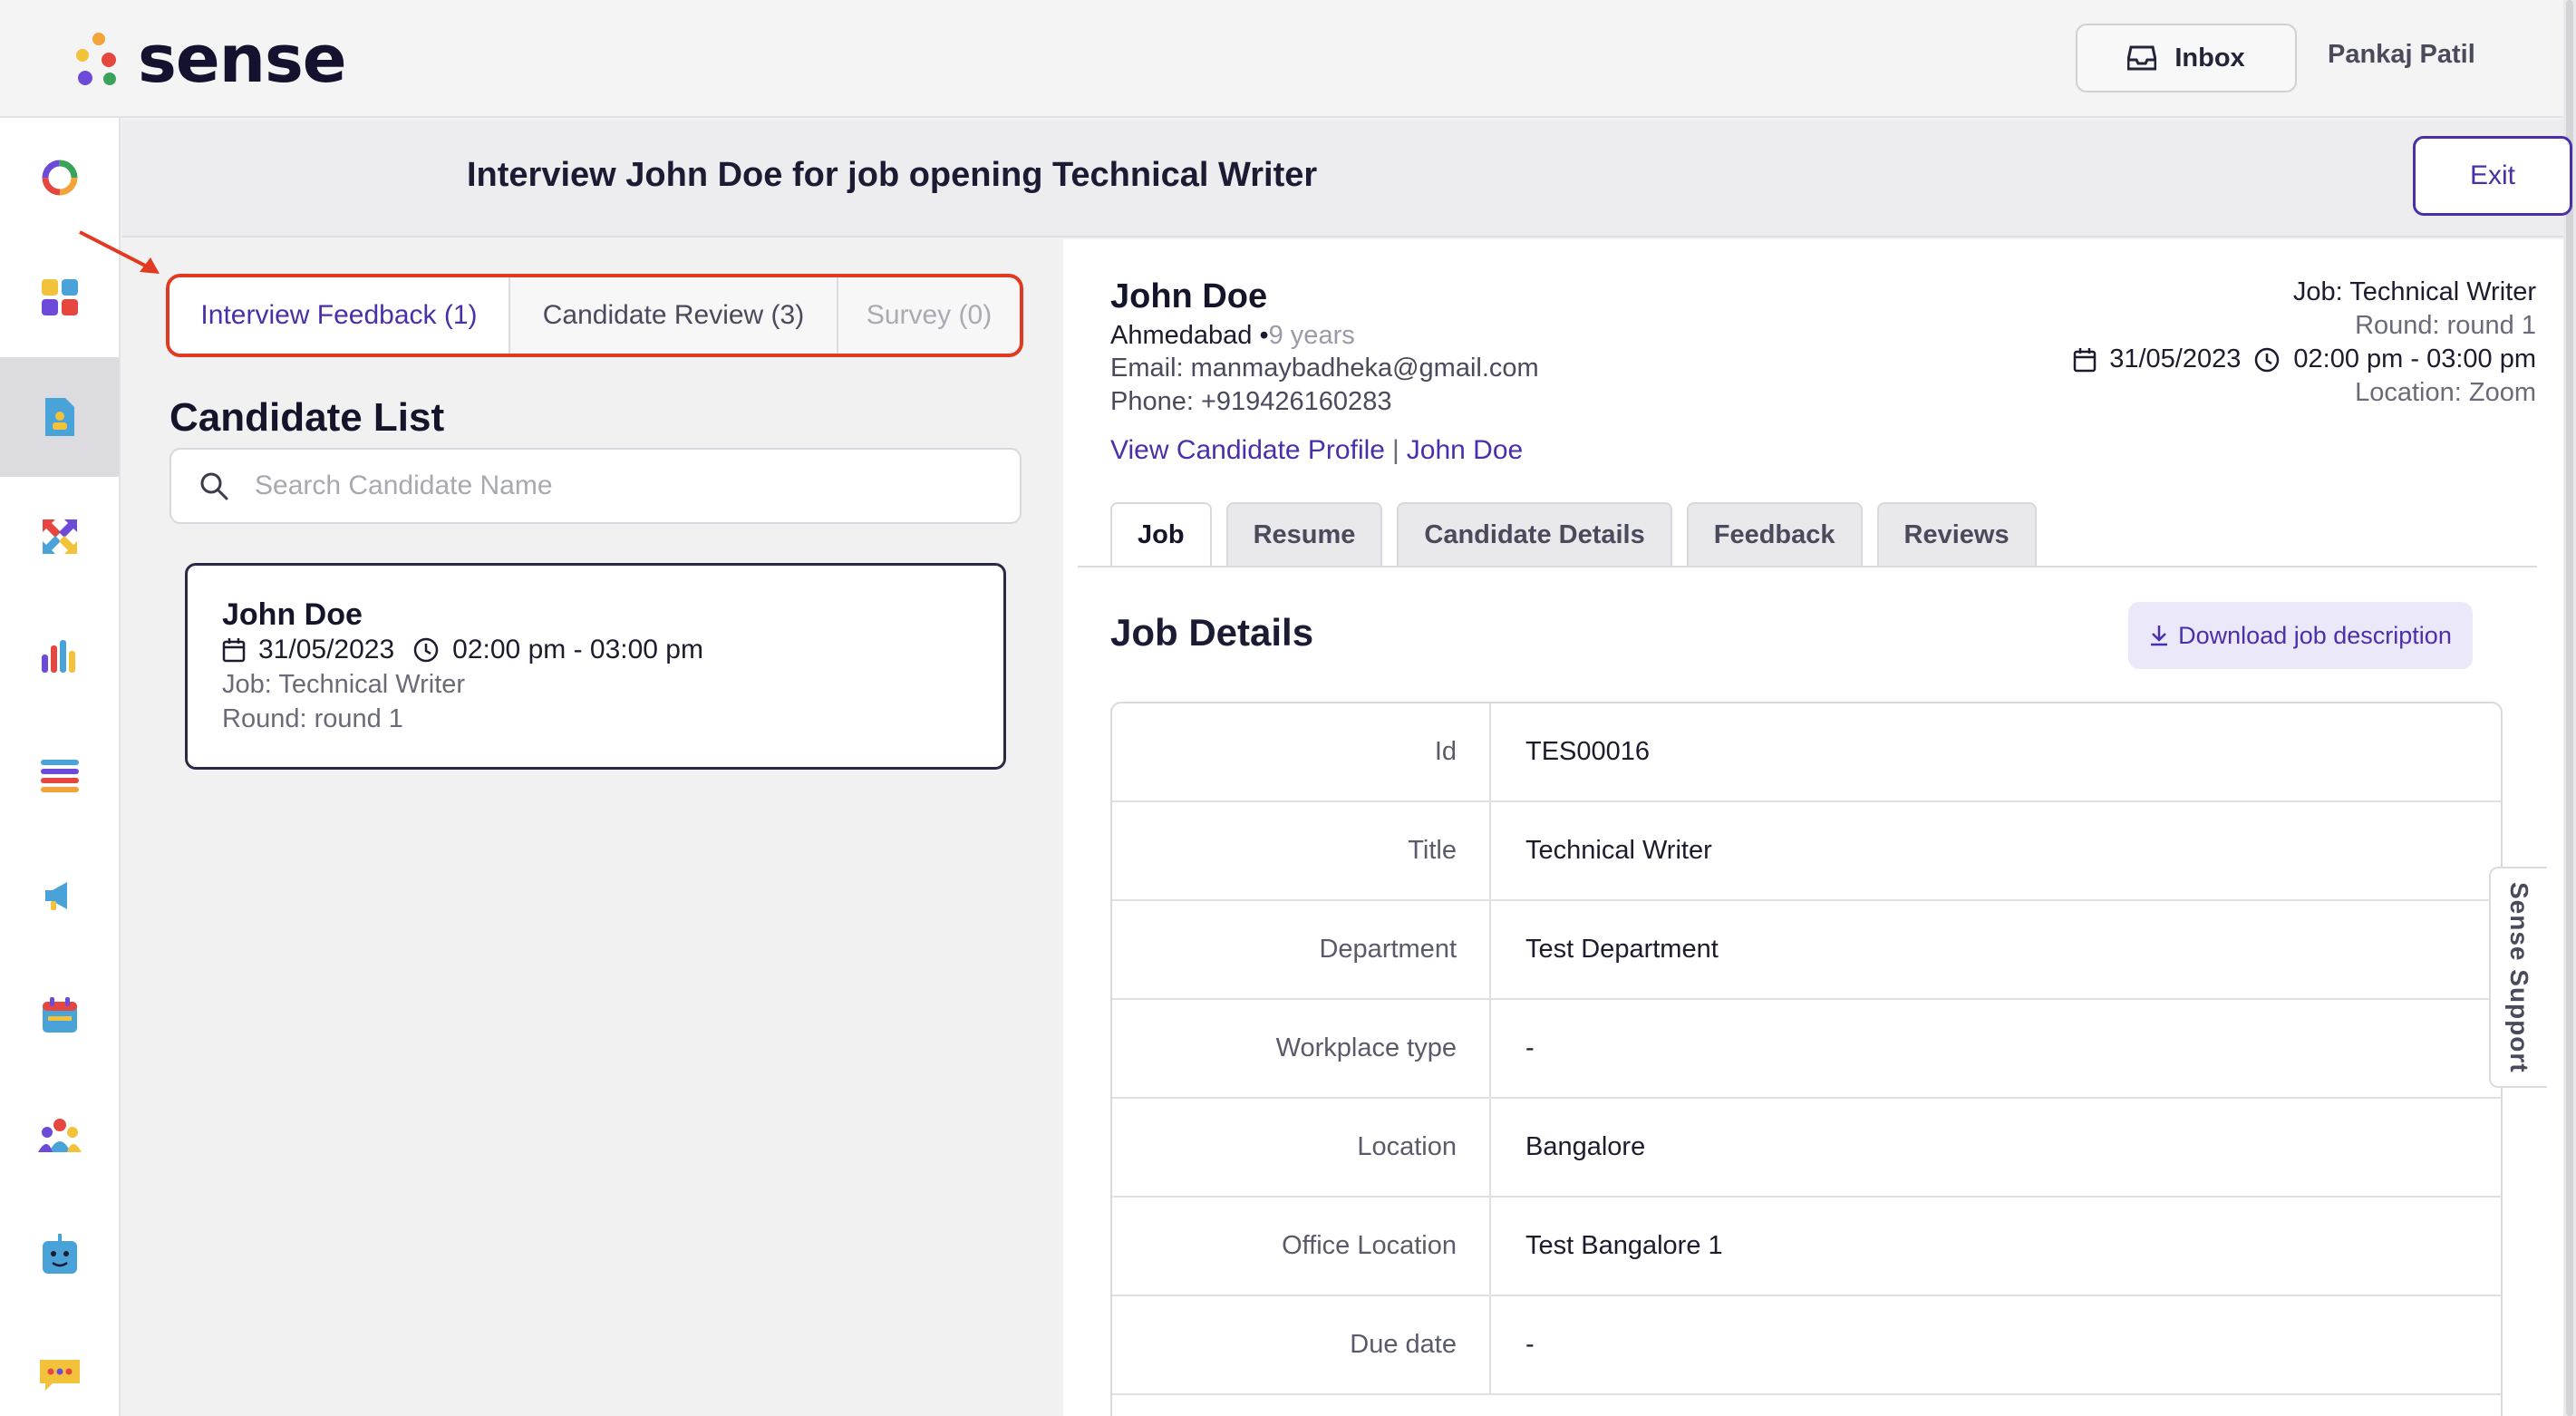 This screenshot has height=1416, width=2576. Describe the element at coordinates (1247, 450) in the screenshot. I see `view-candidate-profile-link: View Candidate Profile` at that location.